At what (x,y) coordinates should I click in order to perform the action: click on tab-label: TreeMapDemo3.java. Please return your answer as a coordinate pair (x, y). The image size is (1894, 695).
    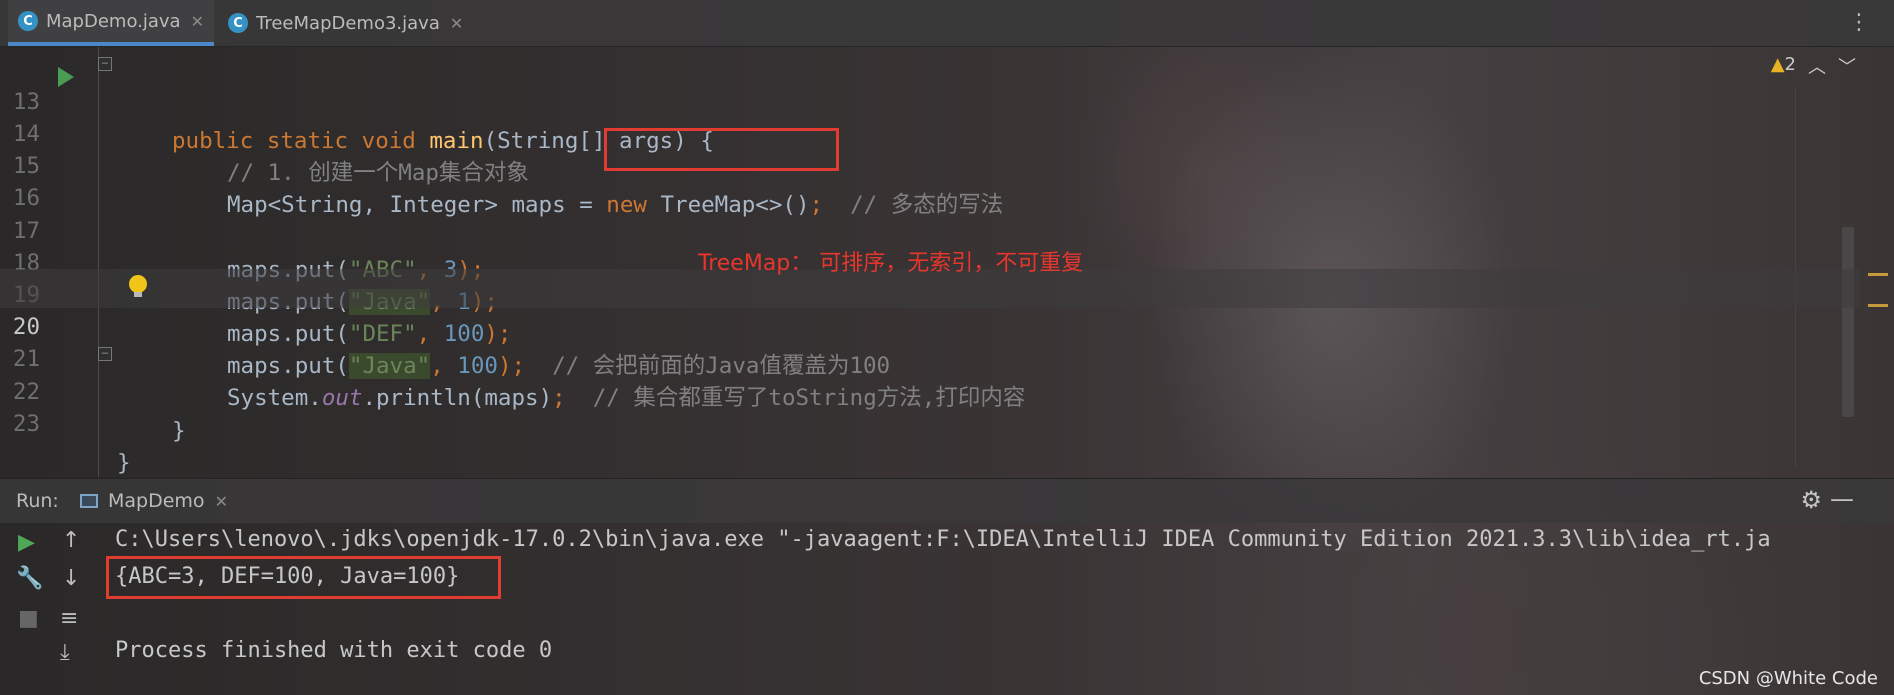
    Looking at the image, I should click on (348, 23).